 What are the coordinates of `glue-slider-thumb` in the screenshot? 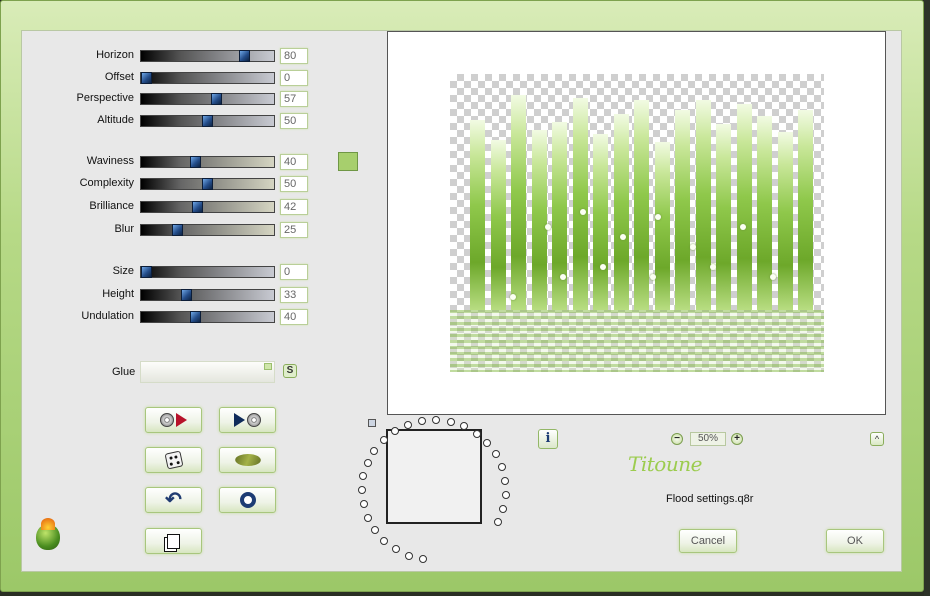 It's located at (268, 366).